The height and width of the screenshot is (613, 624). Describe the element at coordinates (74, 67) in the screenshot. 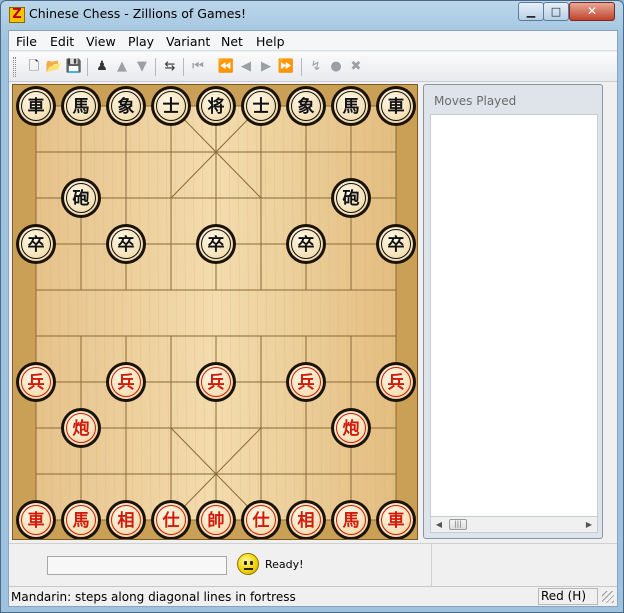

I see `save-icon: 💾` at that location.